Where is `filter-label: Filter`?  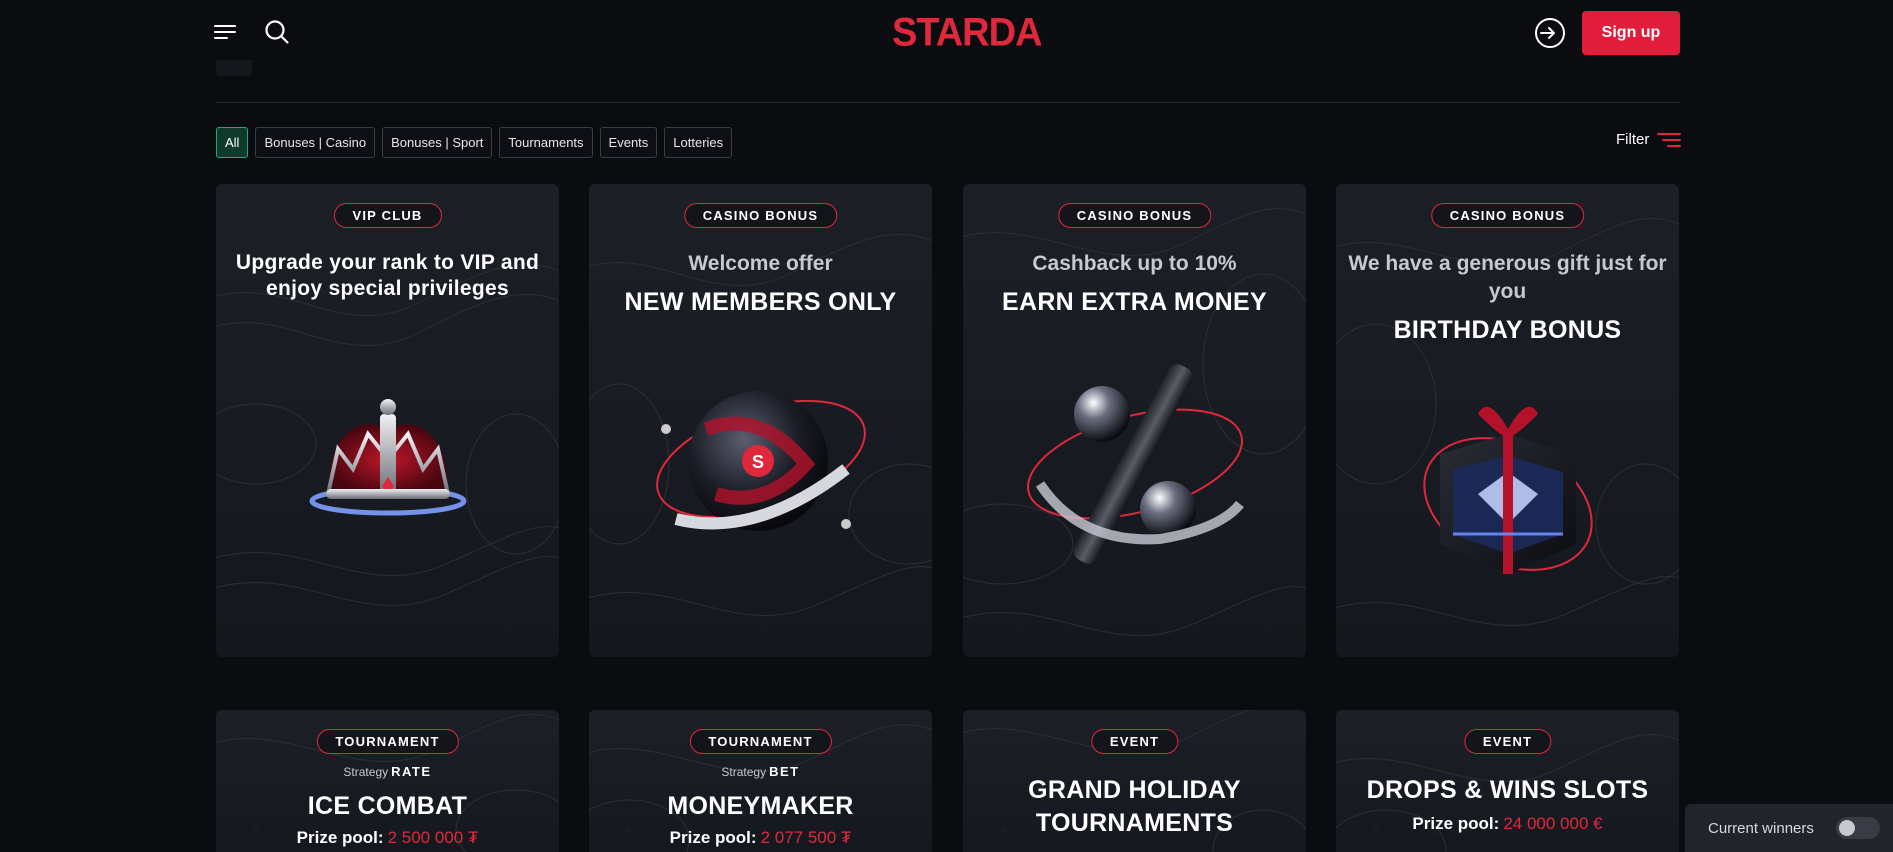 filter-label: Filter is located at coordinates (1633, 139).